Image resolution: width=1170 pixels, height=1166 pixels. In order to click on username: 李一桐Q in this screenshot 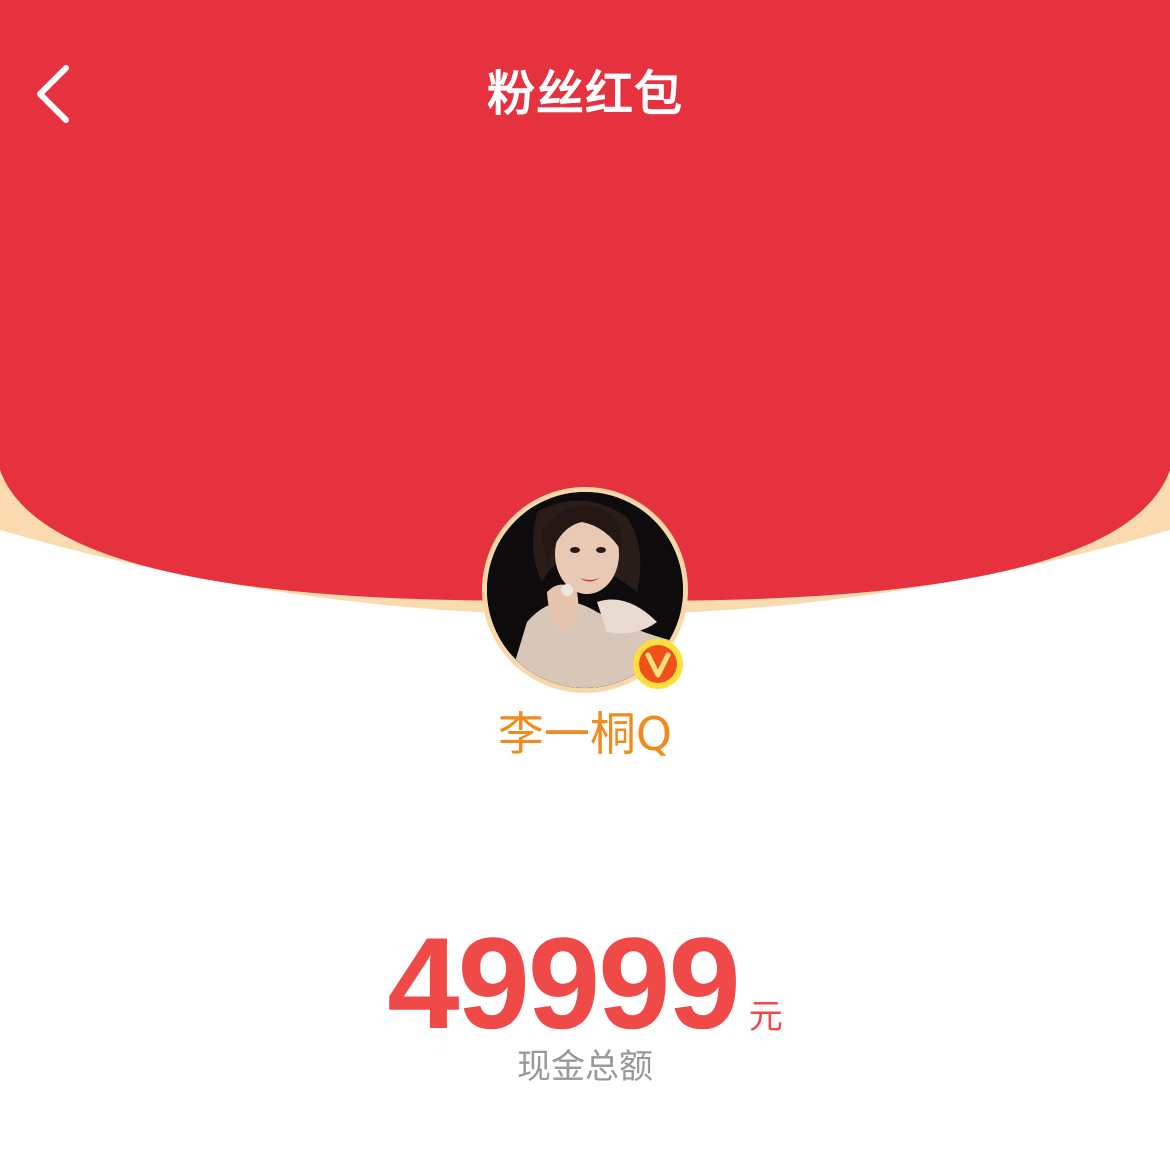, I will do `click(585, 734)`.